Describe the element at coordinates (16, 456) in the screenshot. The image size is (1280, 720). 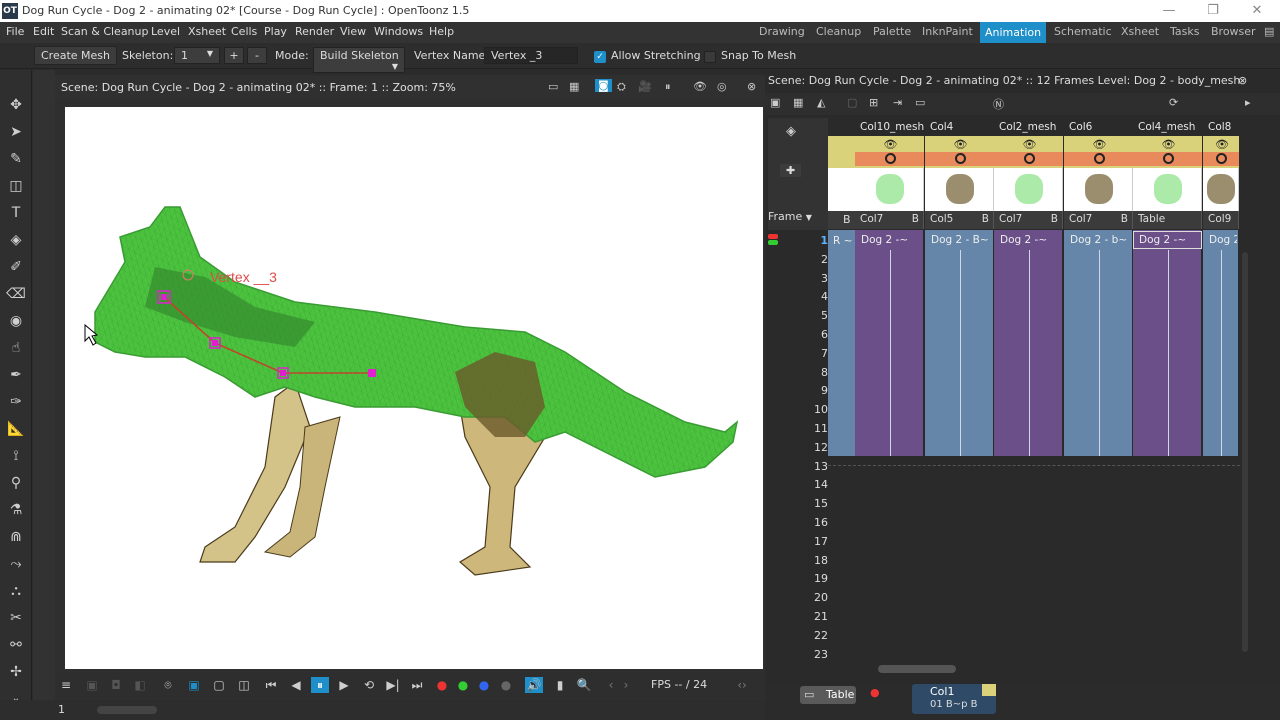
I see `control-point-editor-icon: ⟟` at that location.